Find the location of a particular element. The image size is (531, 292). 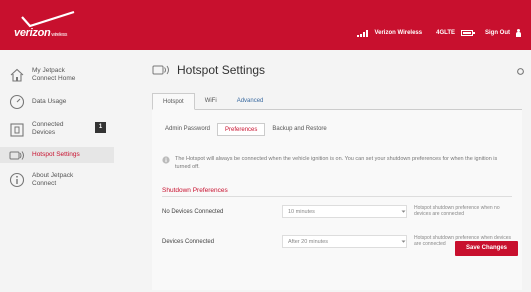

row-label: No Devices Connected is located at coordinates (193, 212).